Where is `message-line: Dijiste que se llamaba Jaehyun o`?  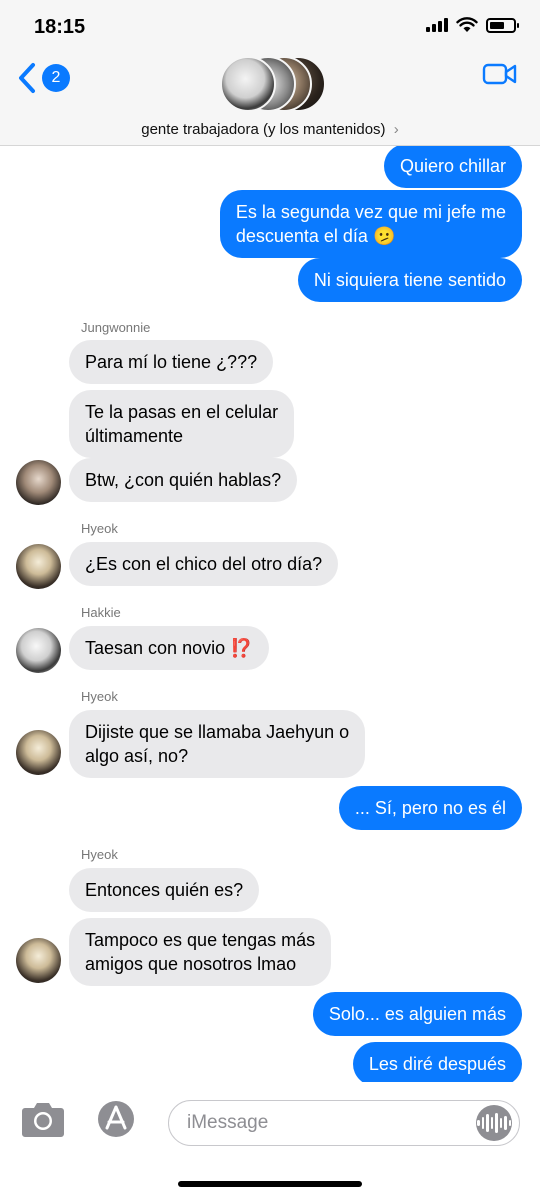 message-line: Dijiste que se llamaba Jaehyun o is located at coordinates (217, 732).